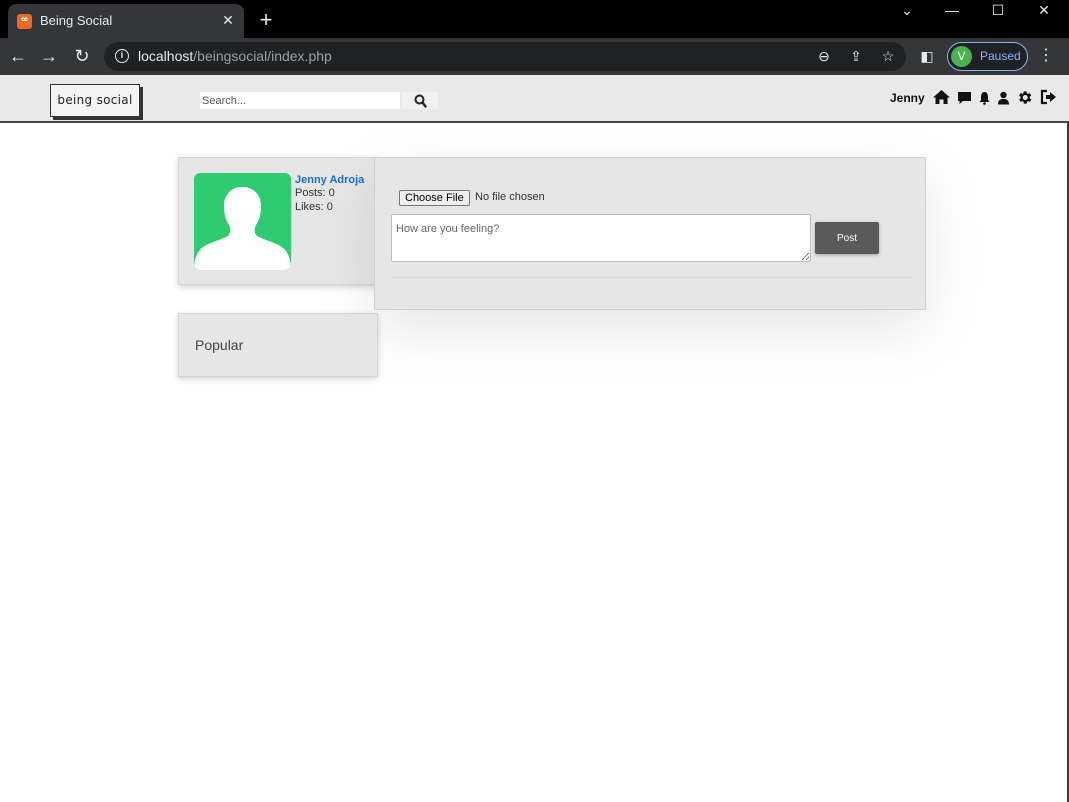 Image resolution: width=1069 pixels, height=802 pixels. Describe the element at coordinates (18, 56) in the screenshot. I see `back-icon: ←` at that location.